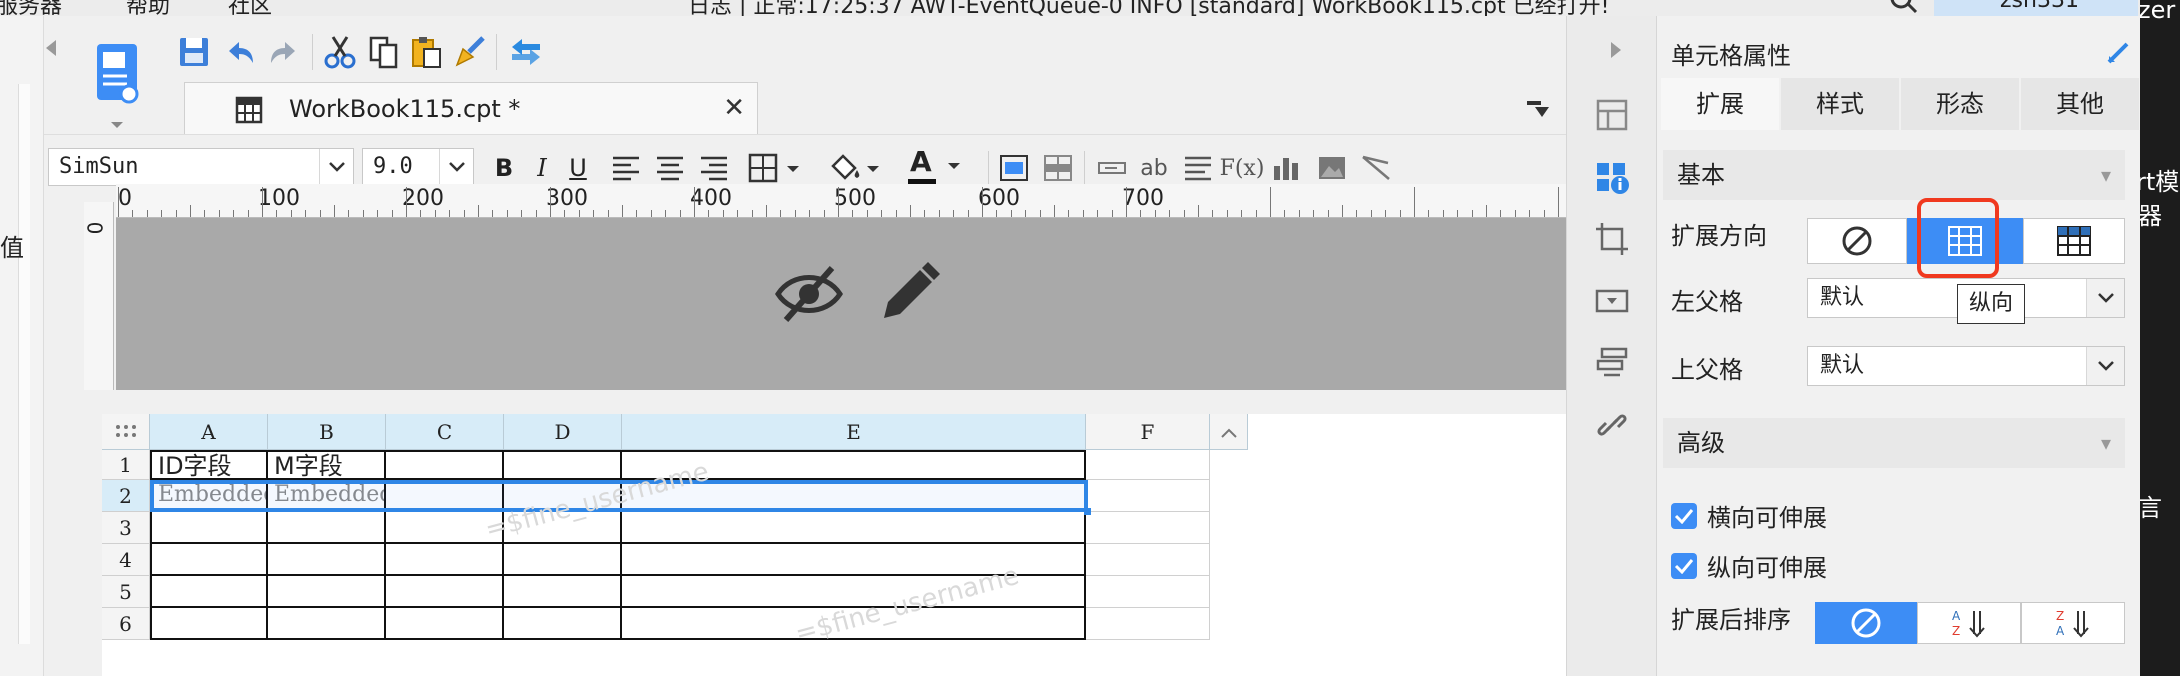  What do you see at coordinates (777, 168) in the screenshot?
I see `border-button` at bounding box center [777, 168].